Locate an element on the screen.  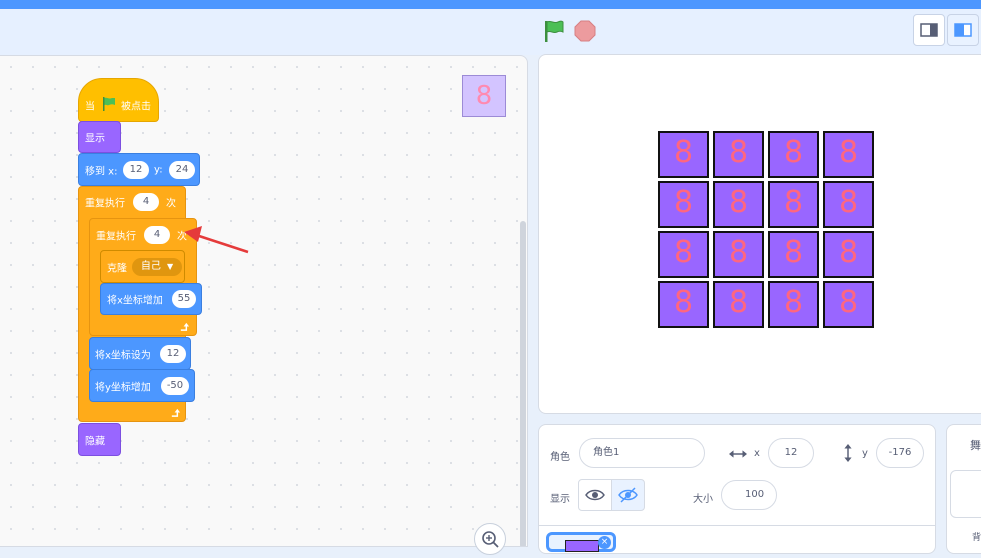
change-x-input: 55 is located at coordinates (184, 299).